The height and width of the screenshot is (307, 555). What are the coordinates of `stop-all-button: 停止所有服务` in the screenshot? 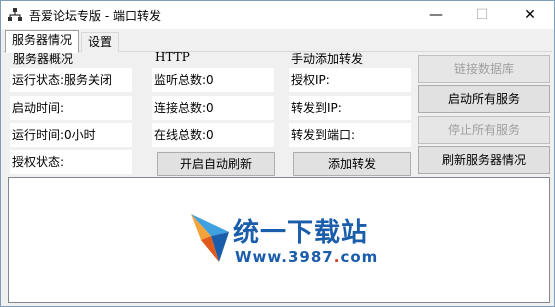 It's located at (484, 130).